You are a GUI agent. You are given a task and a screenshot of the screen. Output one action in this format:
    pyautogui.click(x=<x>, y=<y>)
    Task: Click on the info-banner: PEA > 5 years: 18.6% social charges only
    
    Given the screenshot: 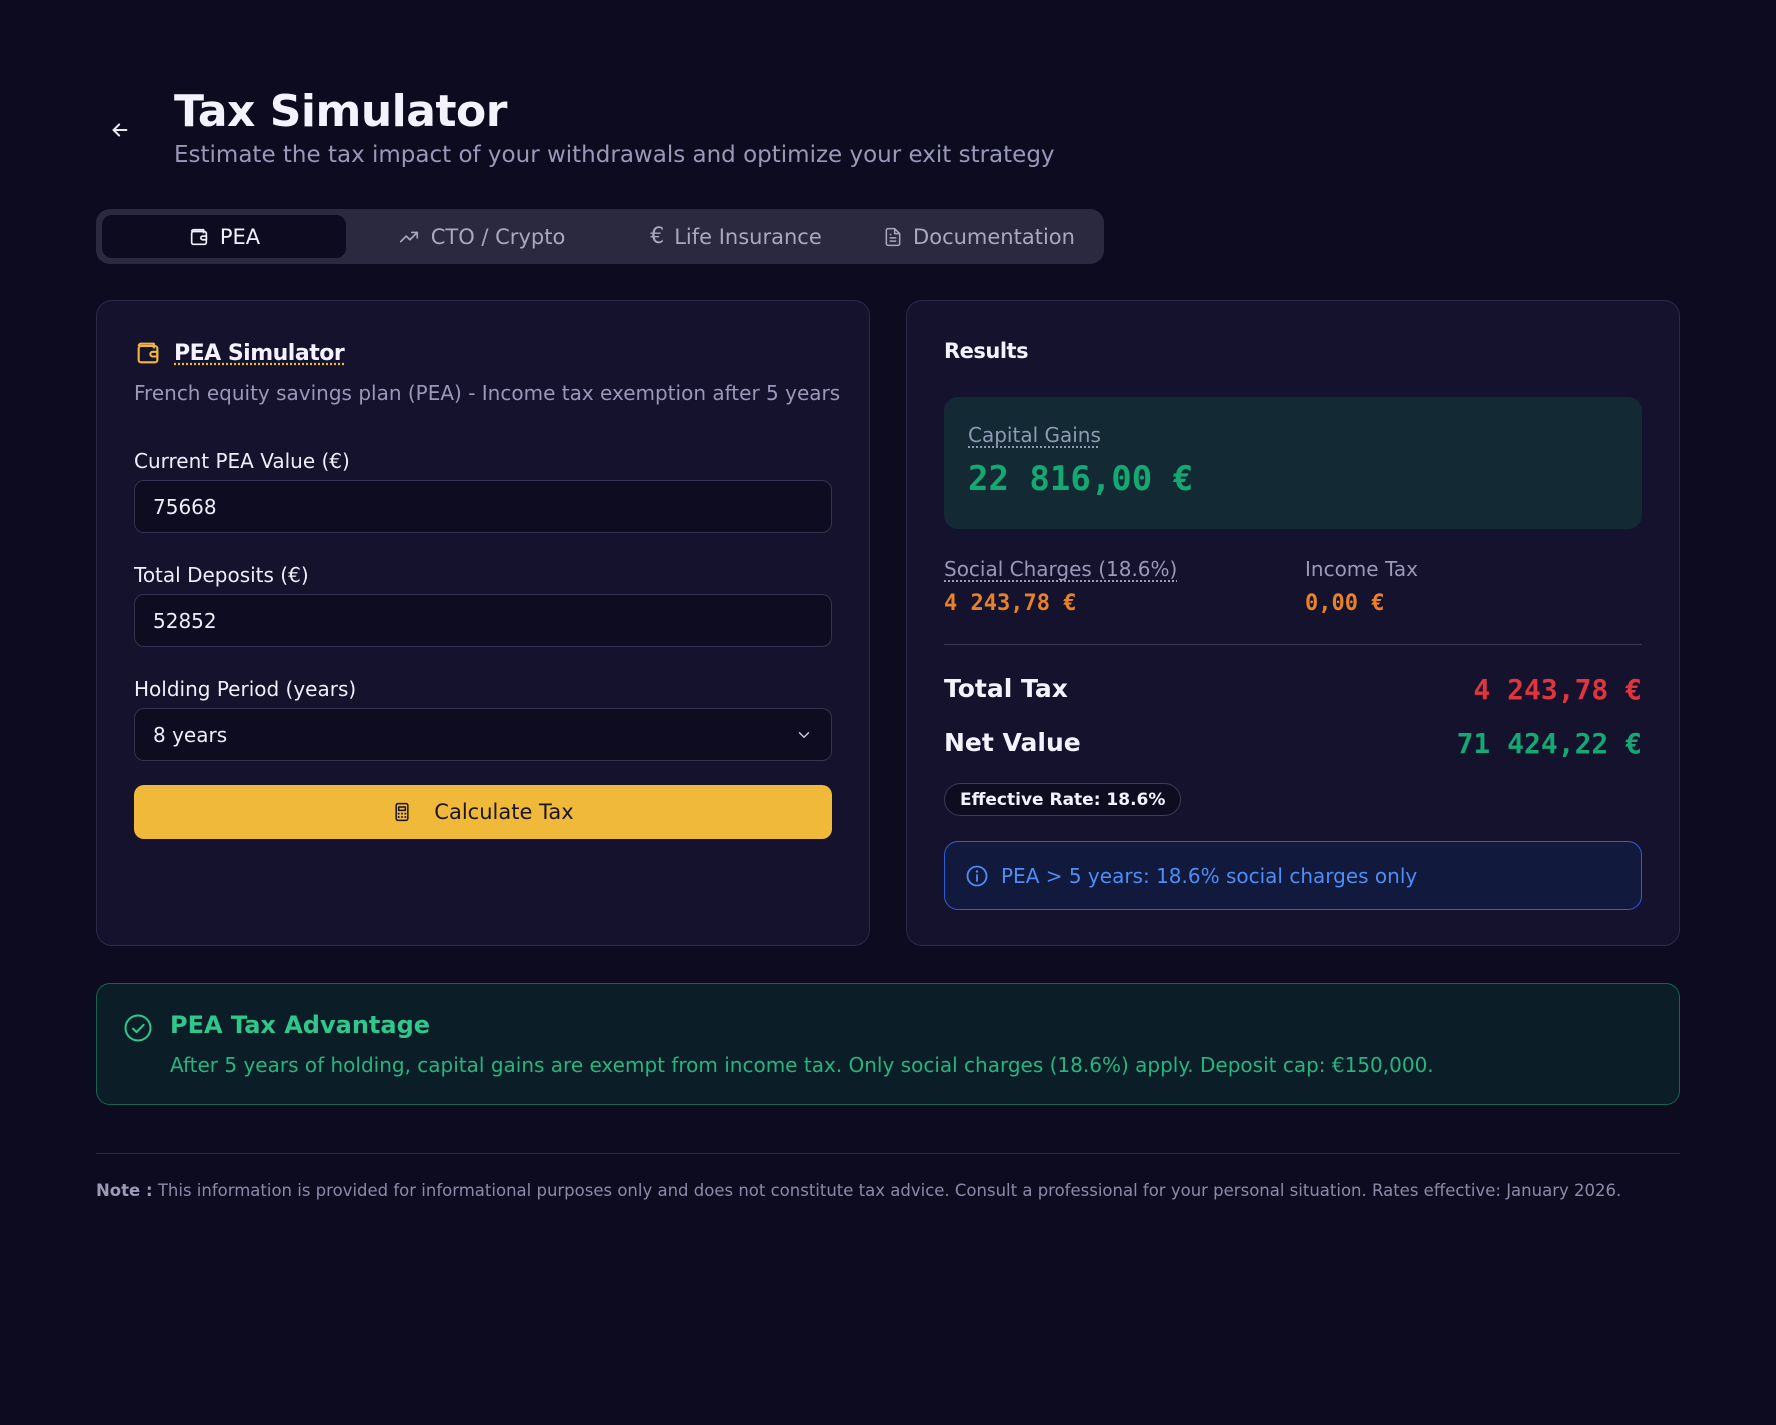 What is the action you would take?
    pyautogui.click(x=1293, y=875)
    